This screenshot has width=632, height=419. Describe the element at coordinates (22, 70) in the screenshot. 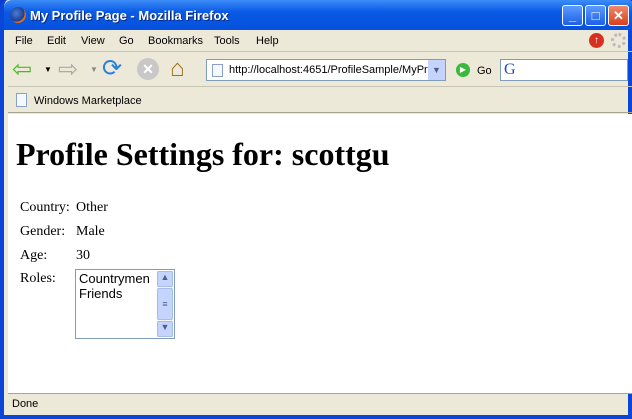

I see `back-button: ⇦` at that location.